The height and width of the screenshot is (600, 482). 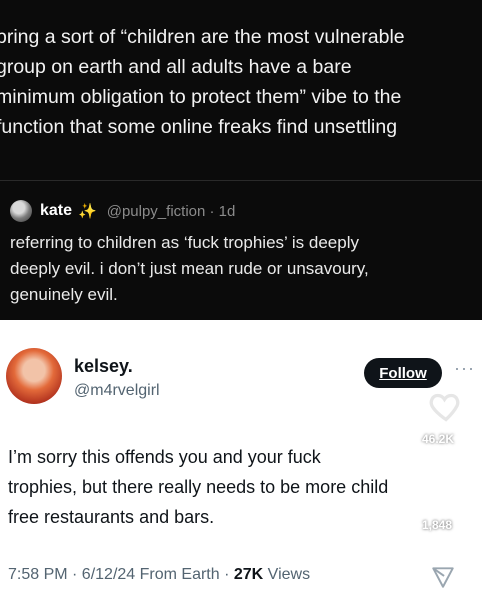 I want to click on views-count: 27K, so click(x=248, y=574).